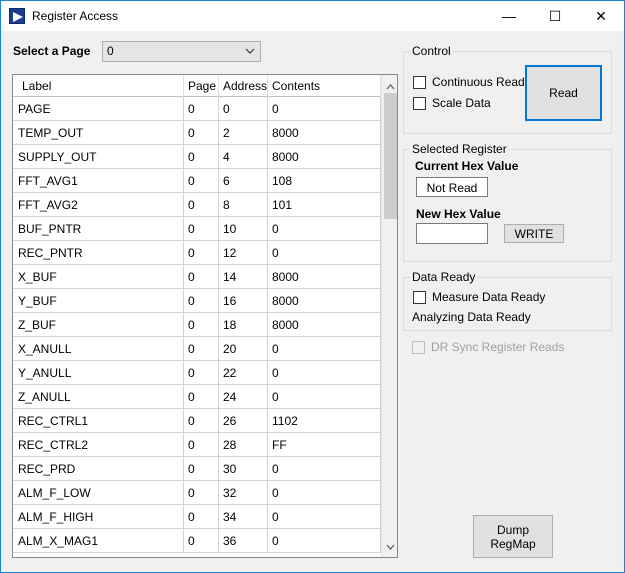 The image size is (625, 573). What do you see at coordinates (98, 373) in the screenshot?
I see `cell-label: Y_ANULL` at bounding box center [98, 373].